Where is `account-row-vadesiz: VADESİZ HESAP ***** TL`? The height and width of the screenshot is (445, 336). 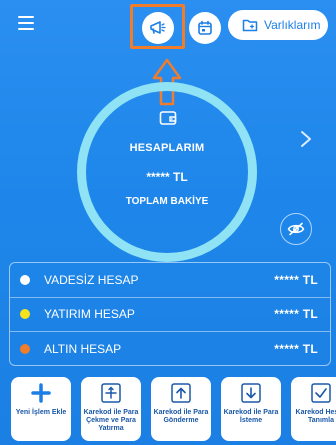
account-row-vadesiz: VADESİZ HESAP ***** TL is located at coordinates (170, 280).